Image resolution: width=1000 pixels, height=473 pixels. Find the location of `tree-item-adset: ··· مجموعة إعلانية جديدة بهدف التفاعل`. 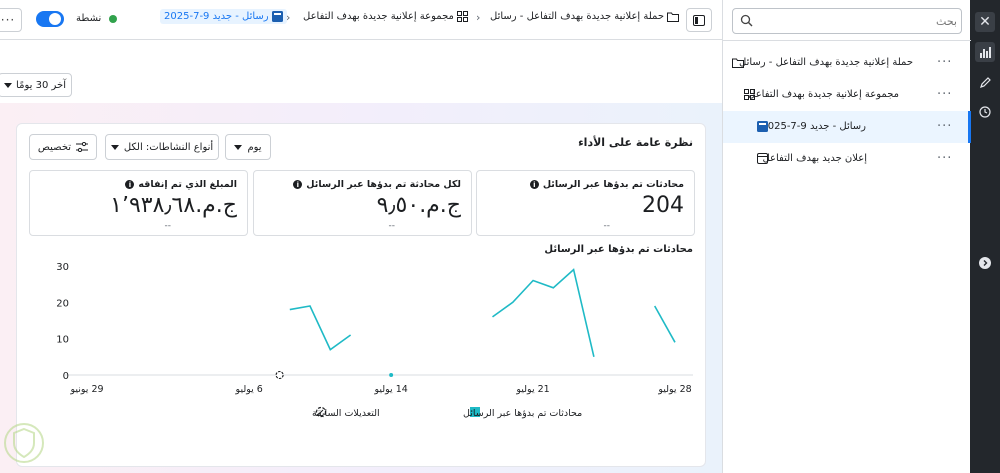

tree-item-adset: ··· مجموعة إعلانية جديدة بهدف التفاعل is located at coordinates (847, 95).